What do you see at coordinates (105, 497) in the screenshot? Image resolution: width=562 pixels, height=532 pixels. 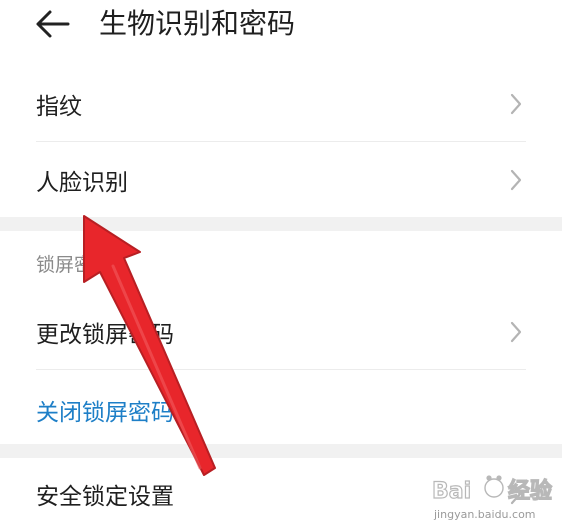 I see `security-lock-settings-label: 安全锁定设置` at bounding box center [105, 497].